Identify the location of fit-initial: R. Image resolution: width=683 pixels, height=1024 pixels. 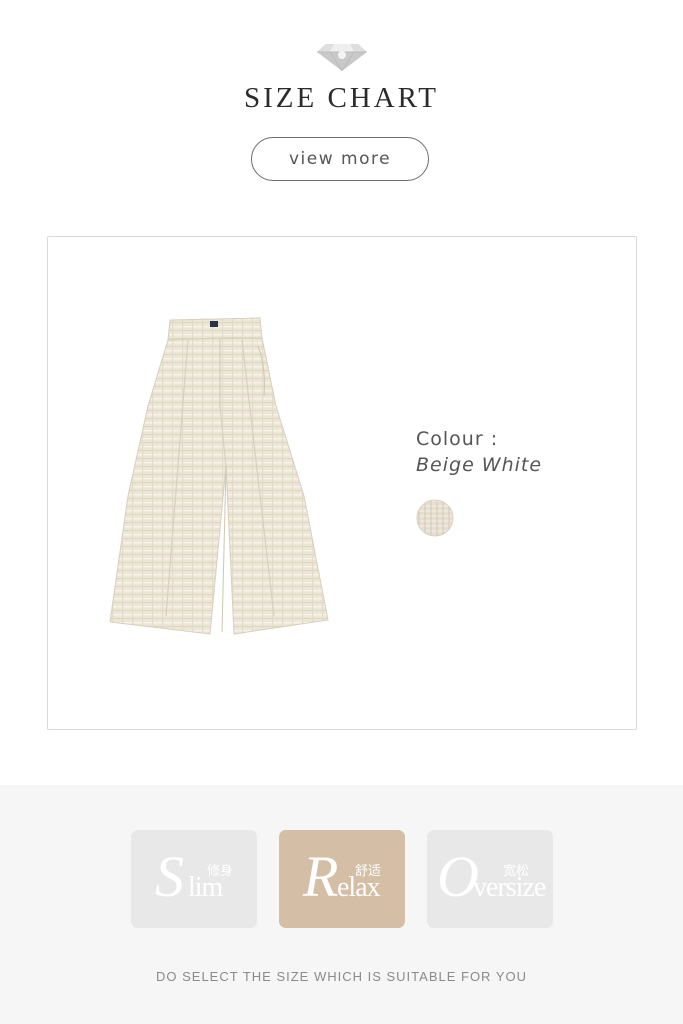
(321, 876).